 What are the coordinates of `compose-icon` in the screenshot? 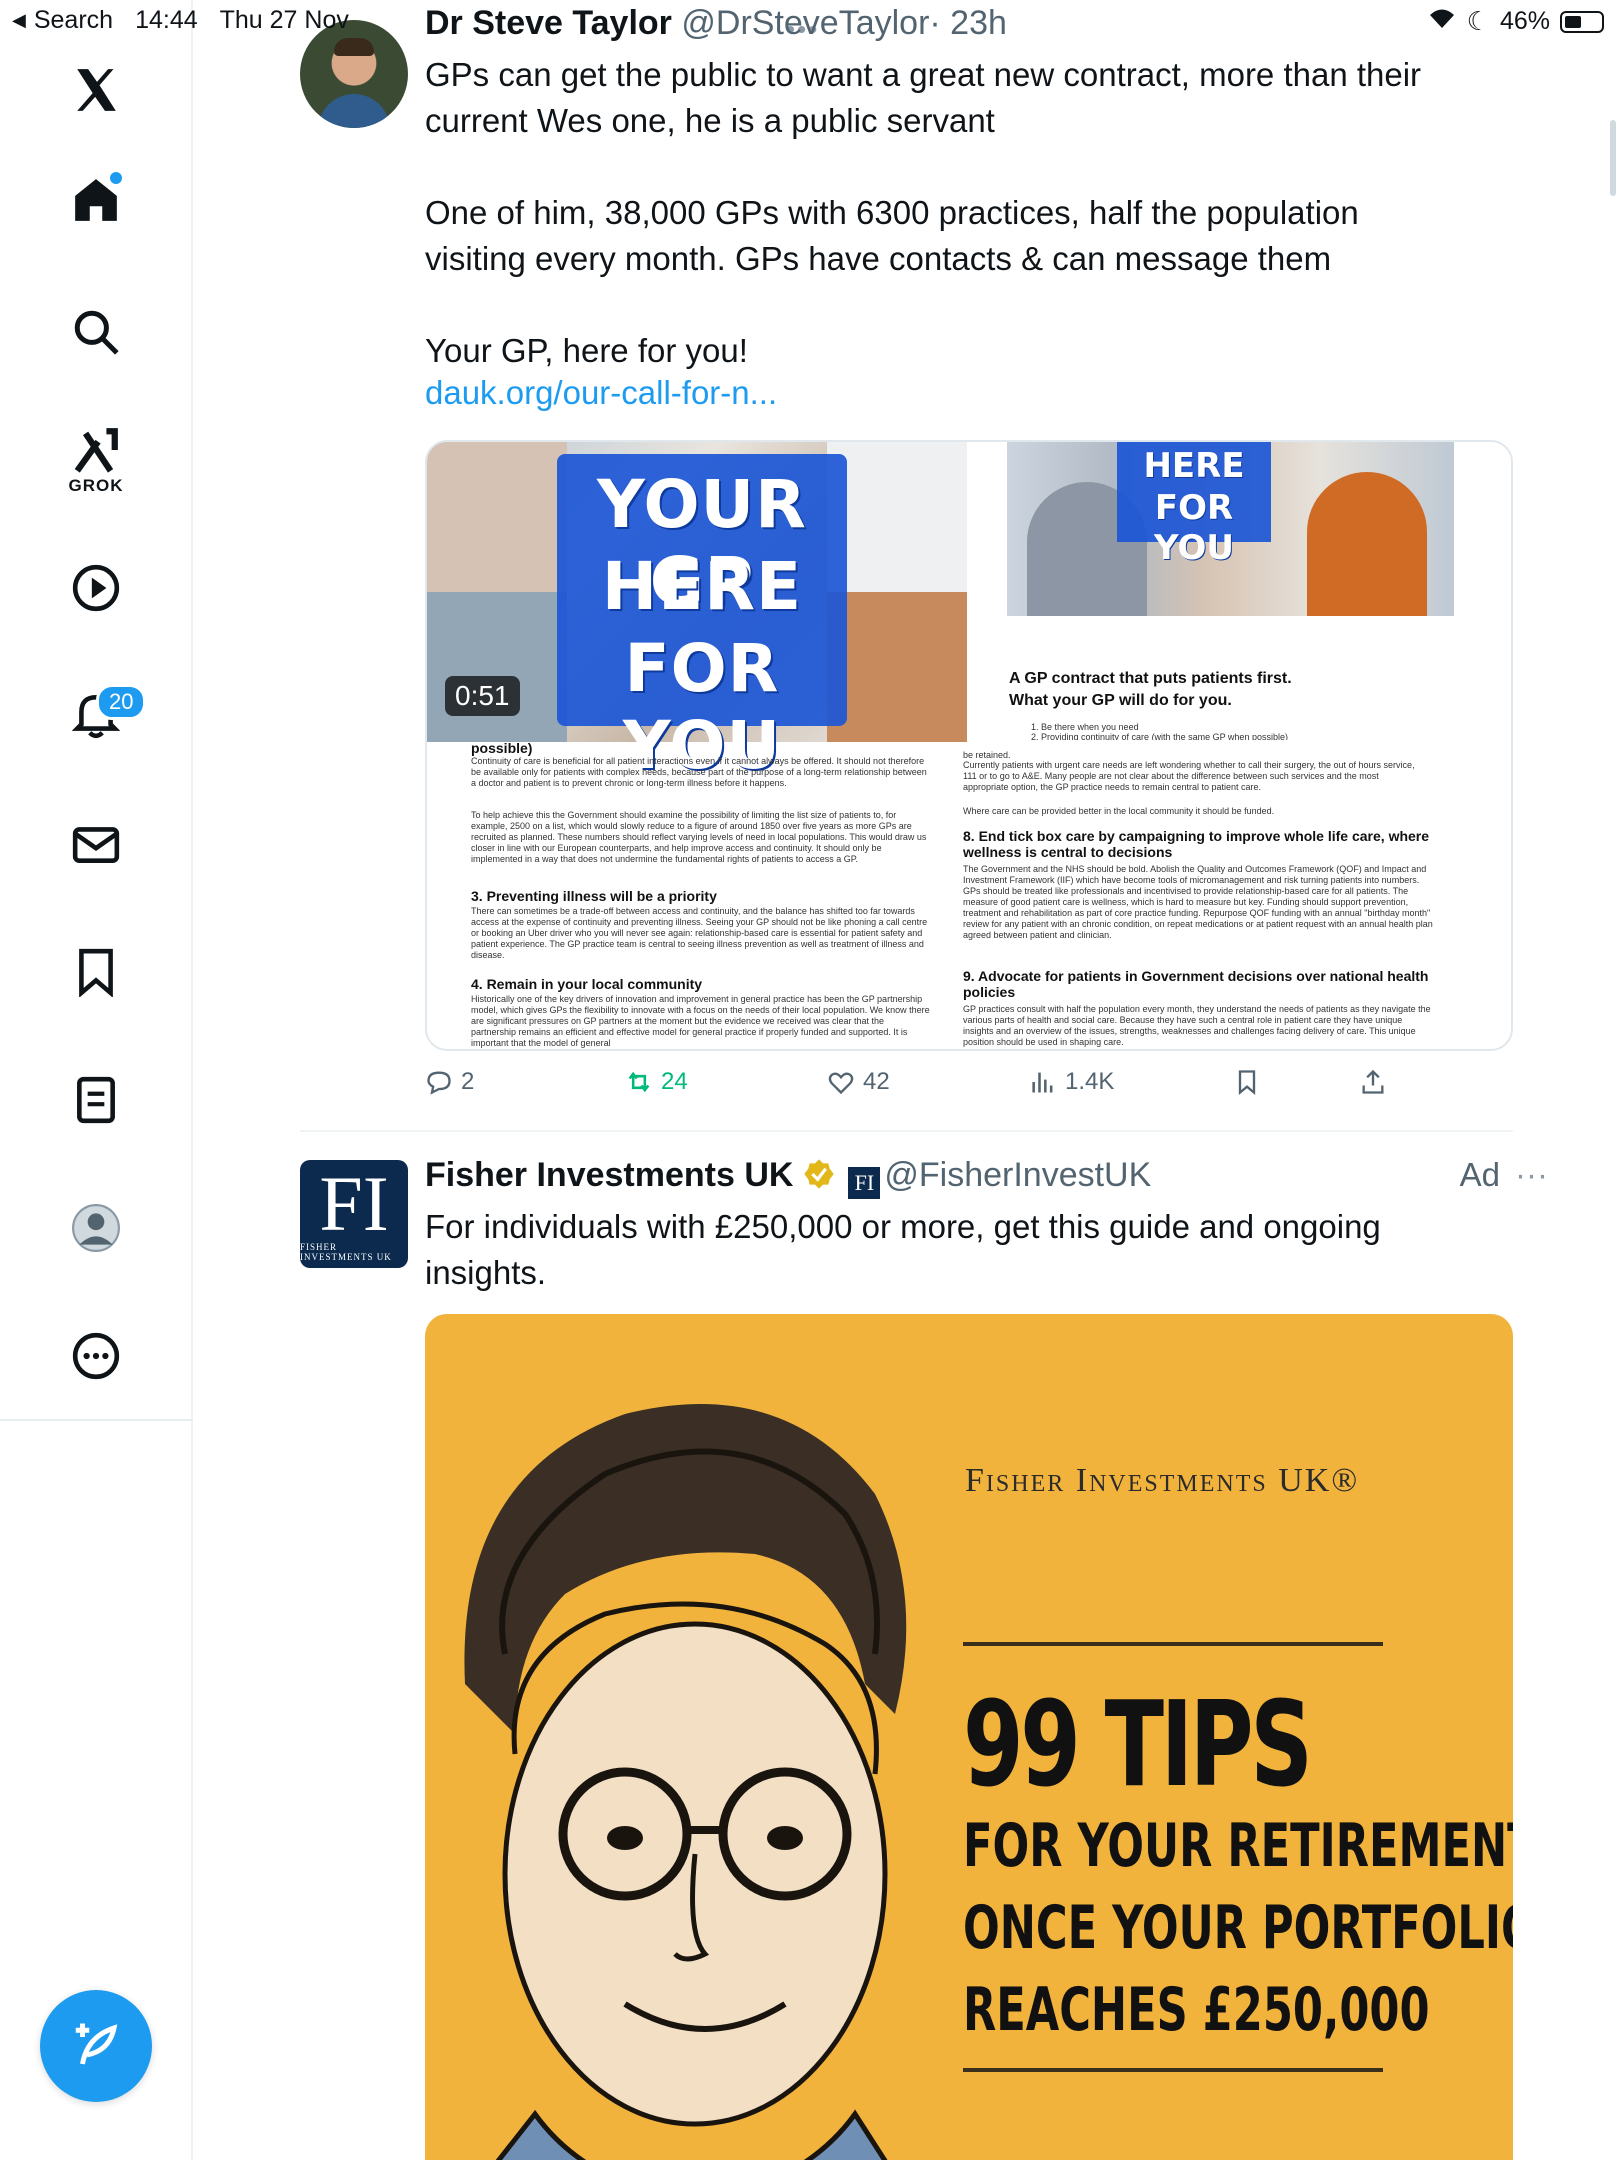 It's located at (96, 2044).